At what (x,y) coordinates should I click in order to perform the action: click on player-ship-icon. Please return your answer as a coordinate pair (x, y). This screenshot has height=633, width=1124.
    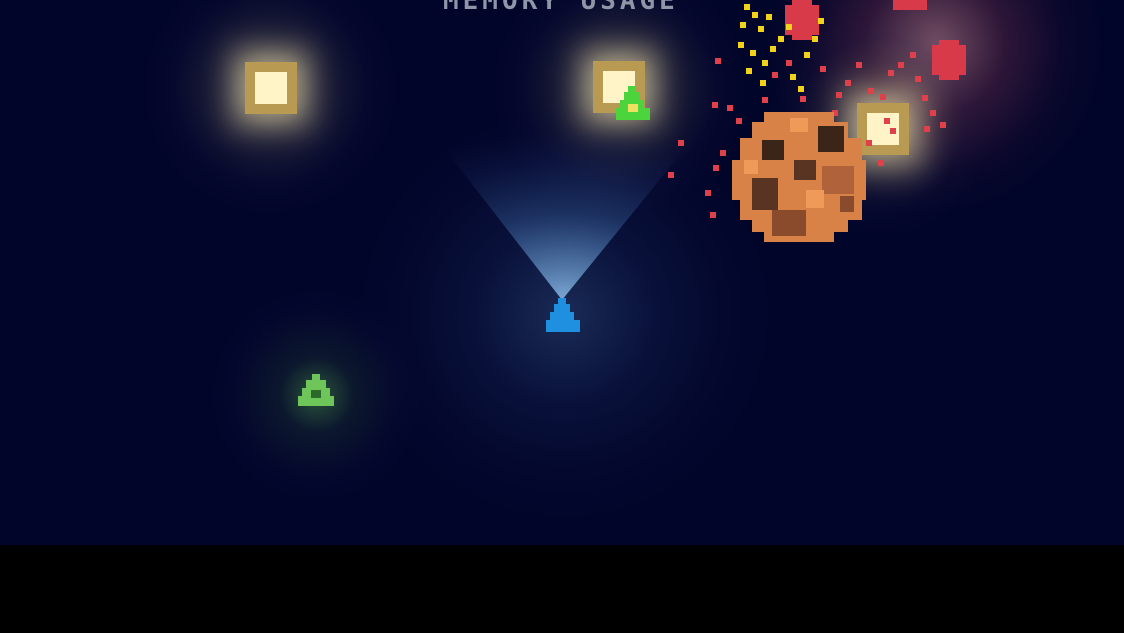
    Looking at the image, I should click on (563, 315).